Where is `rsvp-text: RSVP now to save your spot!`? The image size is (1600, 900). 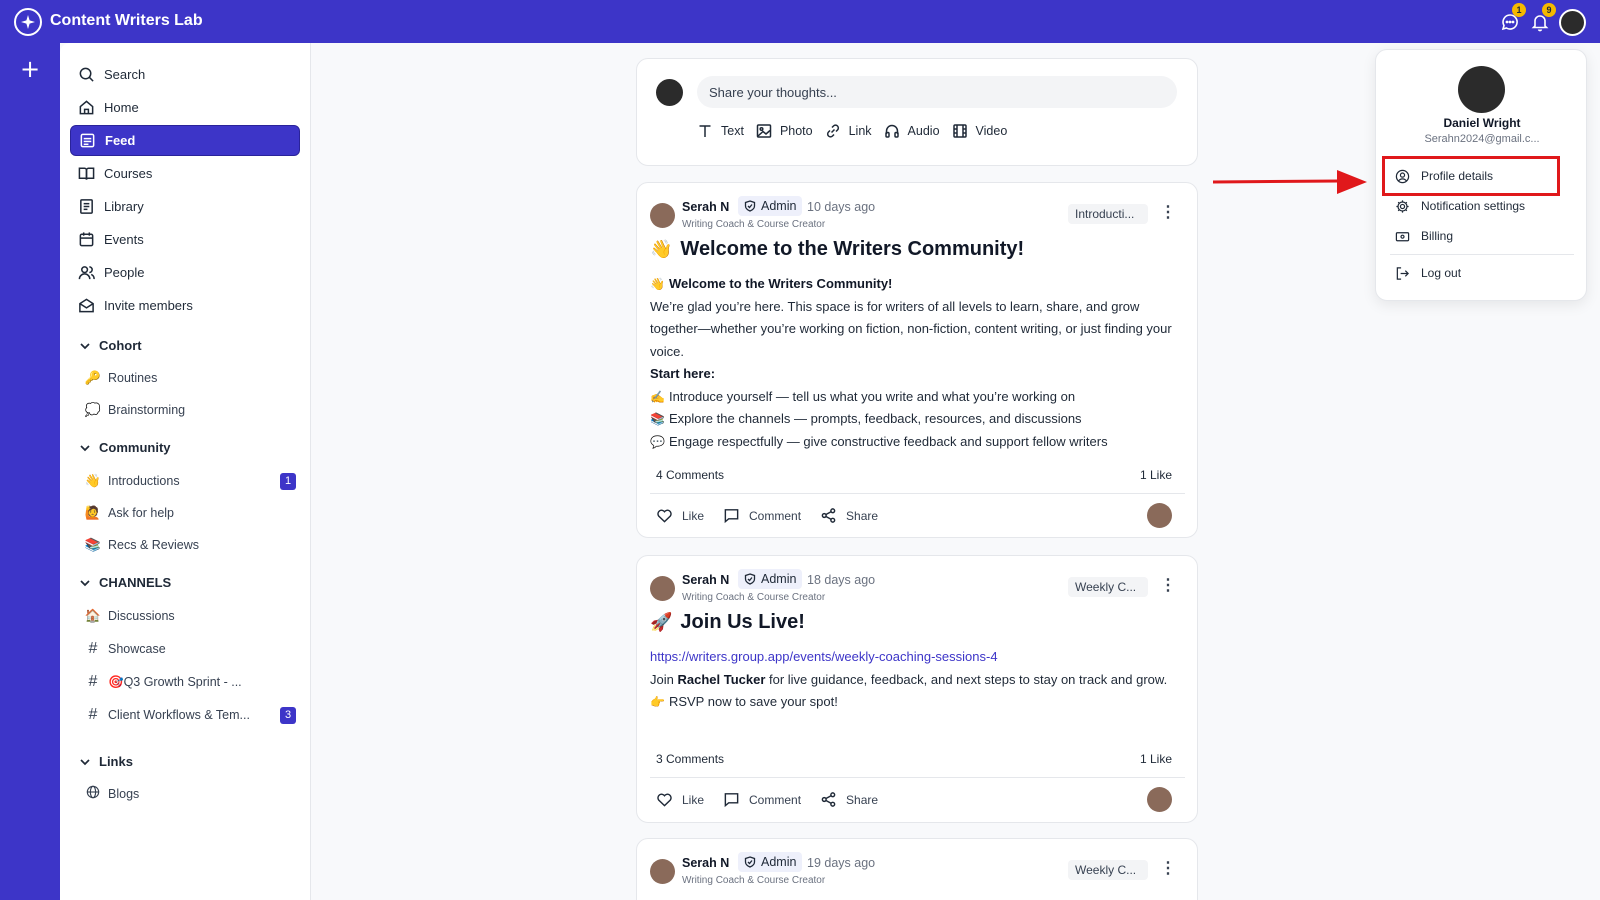
rsvp-text: RSVP now to save your spot! is located at coordinates (753, 701).